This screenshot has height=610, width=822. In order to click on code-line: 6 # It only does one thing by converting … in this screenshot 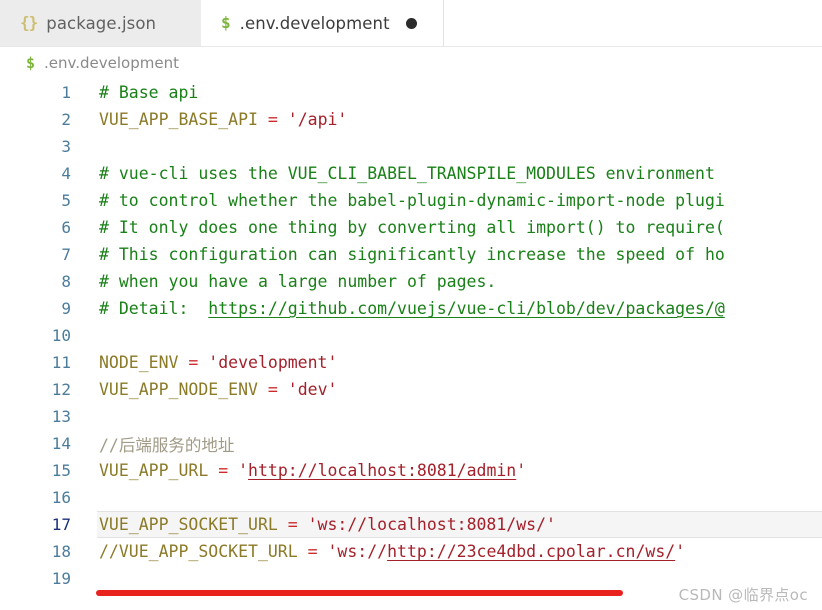, I will do `click(411, 227)`.